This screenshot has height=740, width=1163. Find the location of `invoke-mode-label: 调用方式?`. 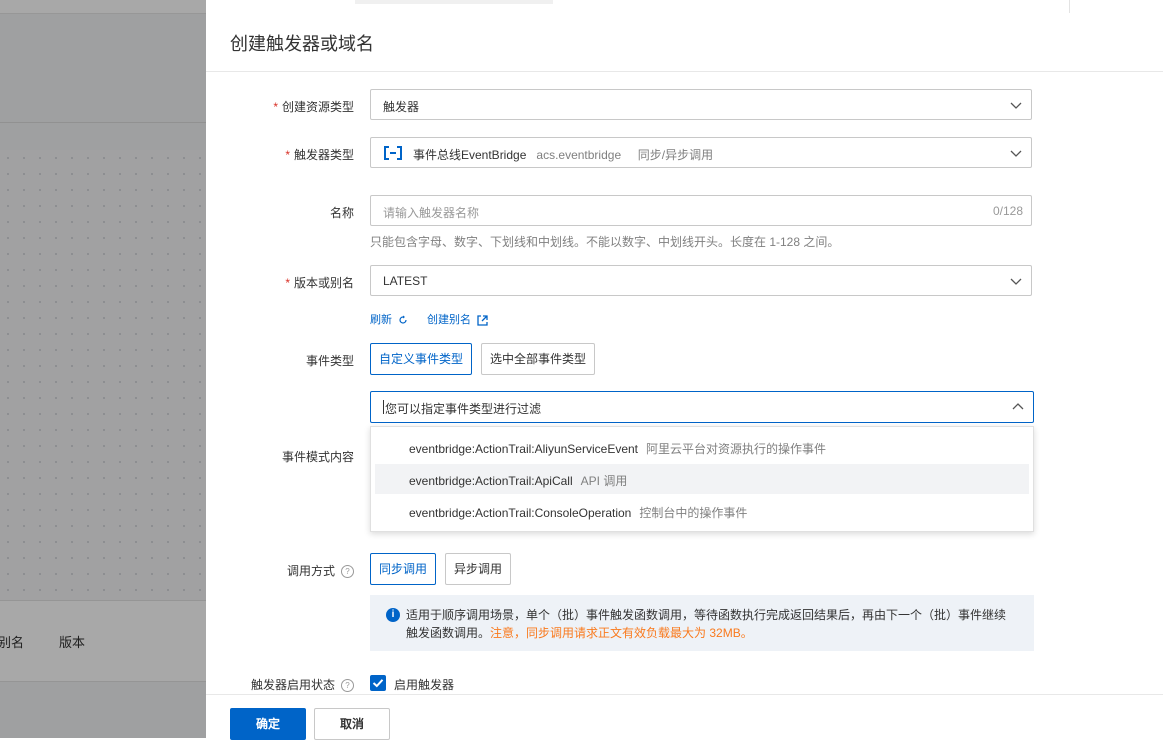

invoke-mode-label: 调用方式? is located at coordinates (320, 570).